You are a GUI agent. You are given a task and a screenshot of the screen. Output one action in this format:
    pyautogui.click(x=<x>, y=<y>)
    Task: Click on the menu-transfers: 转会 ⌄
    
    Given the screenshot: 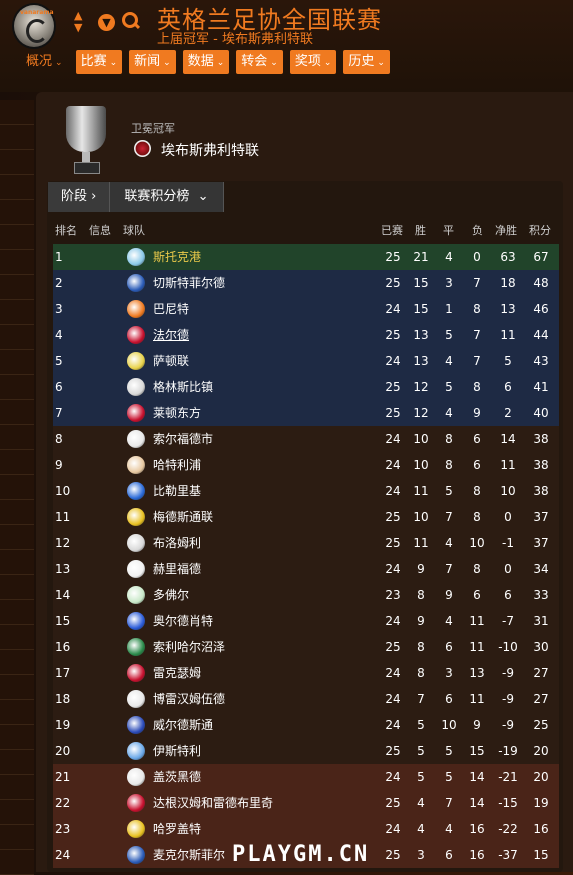 What is the action you would take?
    pyautogui.click(x=259, y=62)
    